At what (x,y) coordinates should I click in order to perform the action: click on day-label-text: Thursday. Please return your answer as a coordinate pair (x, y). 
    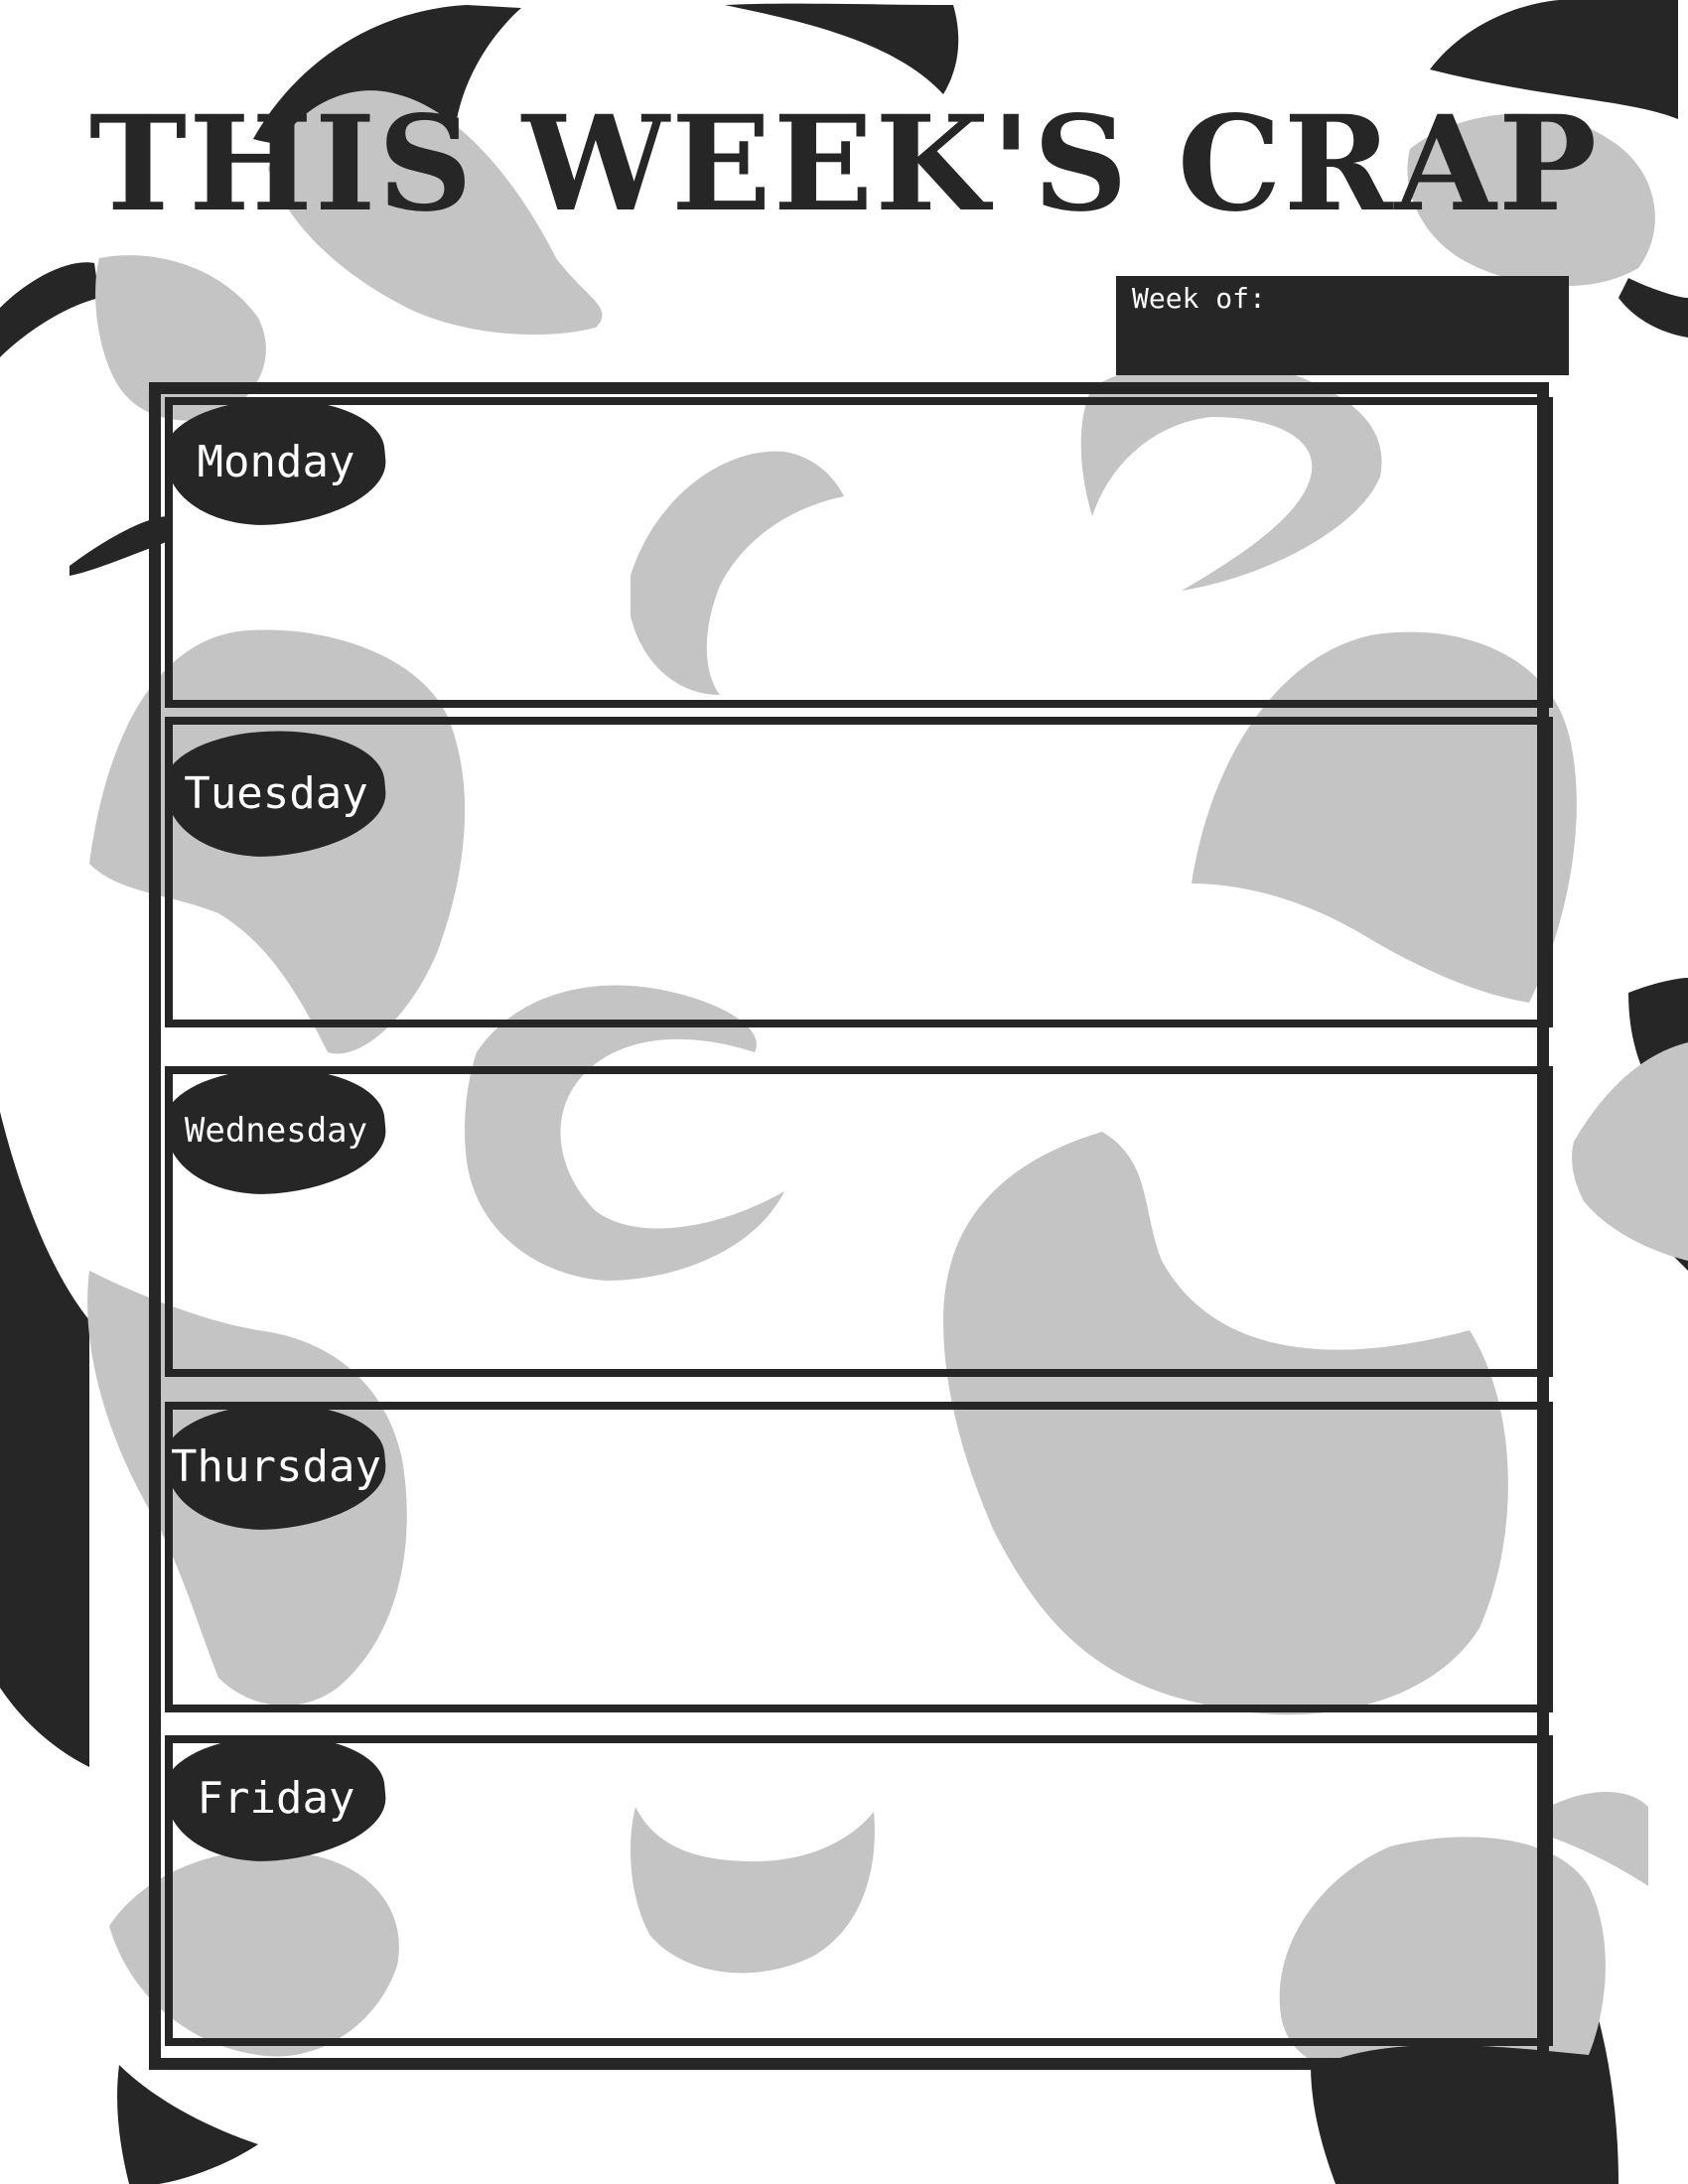
    Looking at the image, I should click on (276, 1466).